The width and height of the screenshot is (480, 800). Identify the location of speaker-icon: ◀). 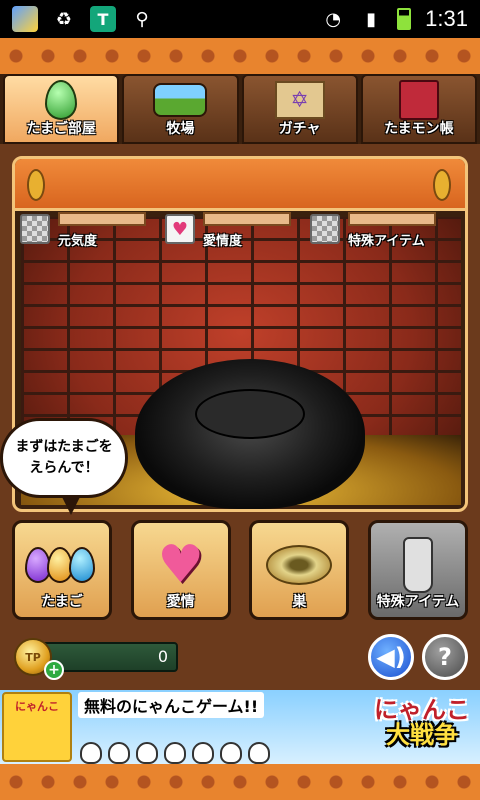
(391, 657).